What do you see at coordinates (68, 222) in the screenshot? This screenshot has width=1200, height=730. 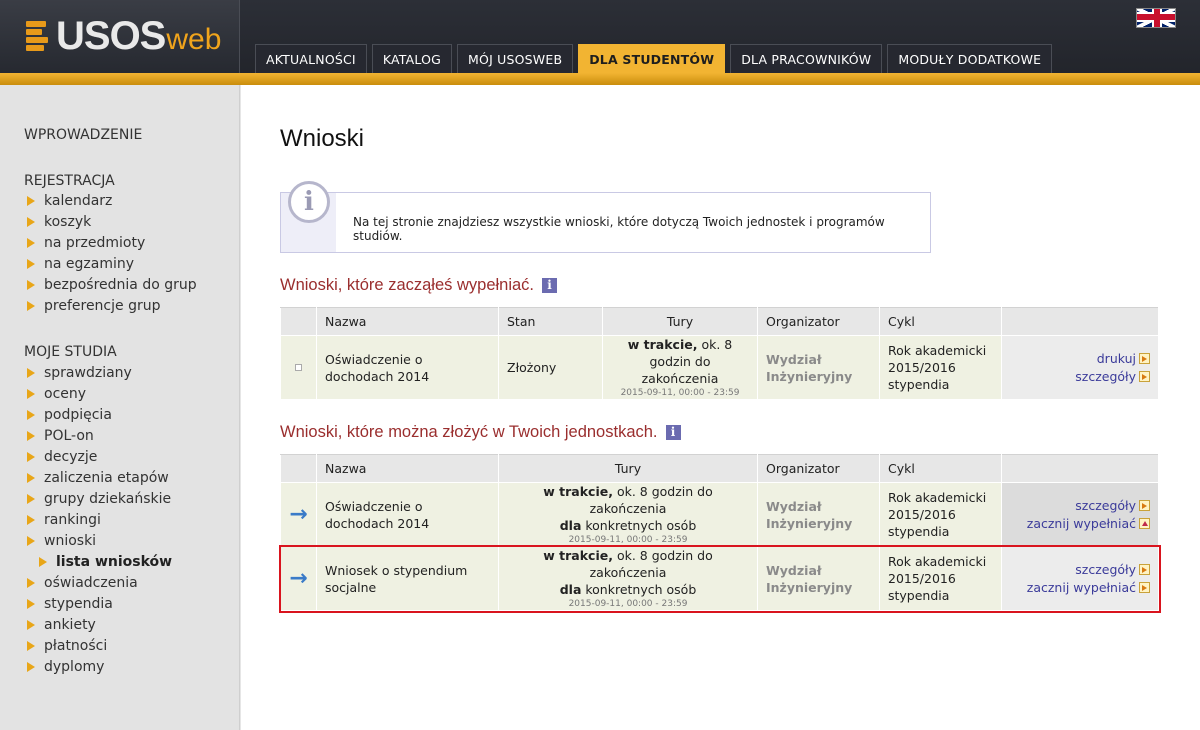 I see `sidebar-item-label: koszyk` at bounding box center [68, 222].